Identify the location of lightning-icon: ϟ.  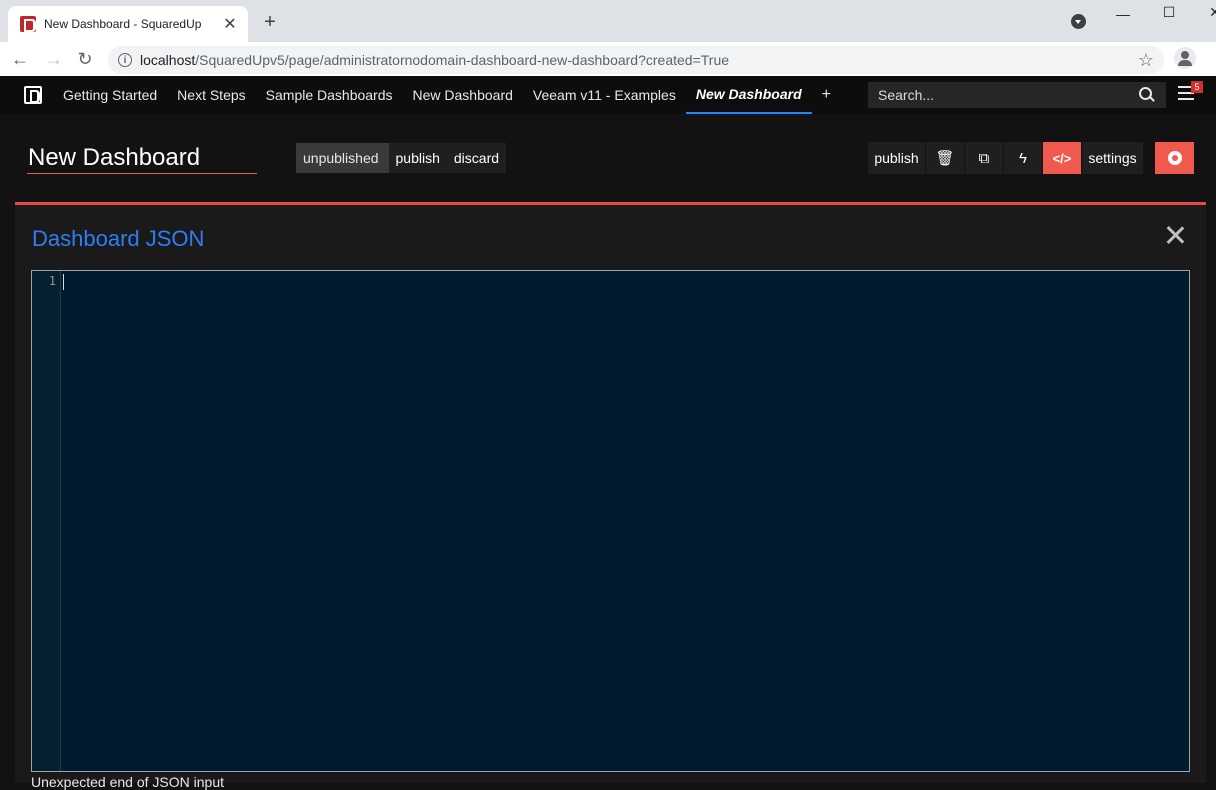
(1023, 158).